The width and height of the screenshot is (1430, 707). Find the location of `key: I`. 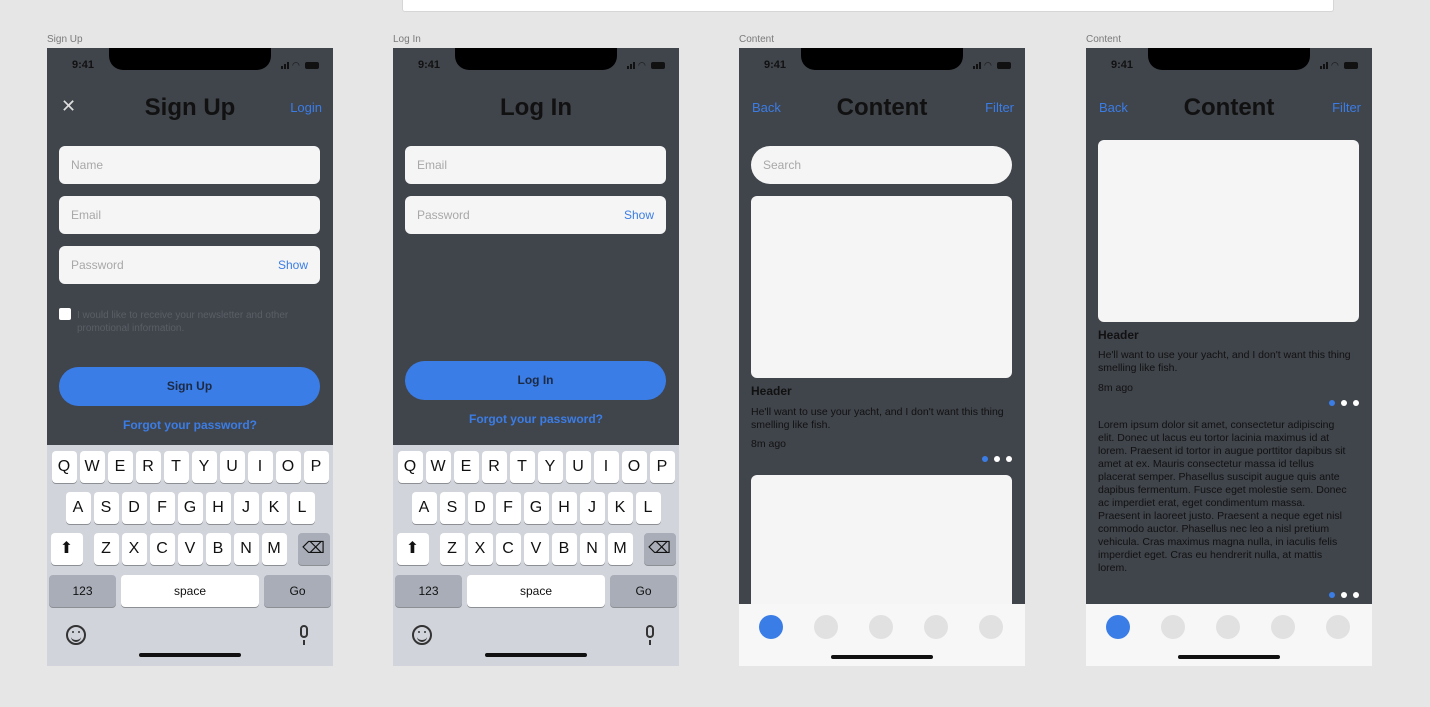

key: I is located at coordinates (606, 467).